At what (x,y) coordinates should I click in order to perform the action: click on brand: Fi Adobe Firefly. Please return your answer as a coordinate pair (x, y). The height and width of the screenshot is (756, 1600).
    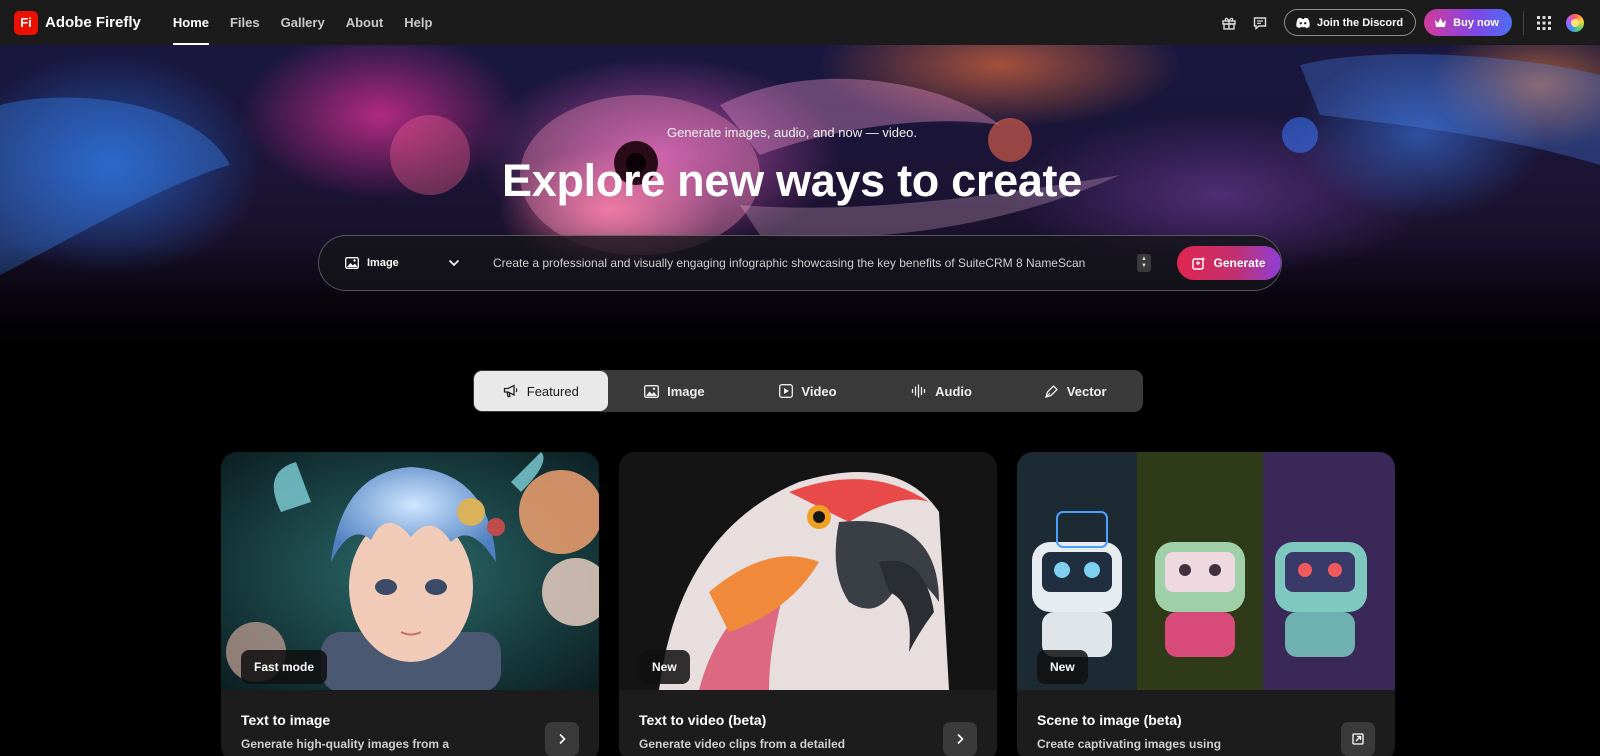
    Looking at the image, I should click on (77, 22).